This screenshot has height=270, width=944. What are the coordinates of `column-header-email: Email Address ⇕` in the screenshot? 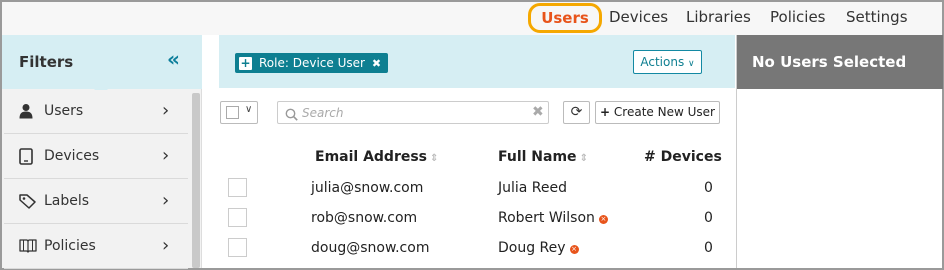 It's located at (376, 157).